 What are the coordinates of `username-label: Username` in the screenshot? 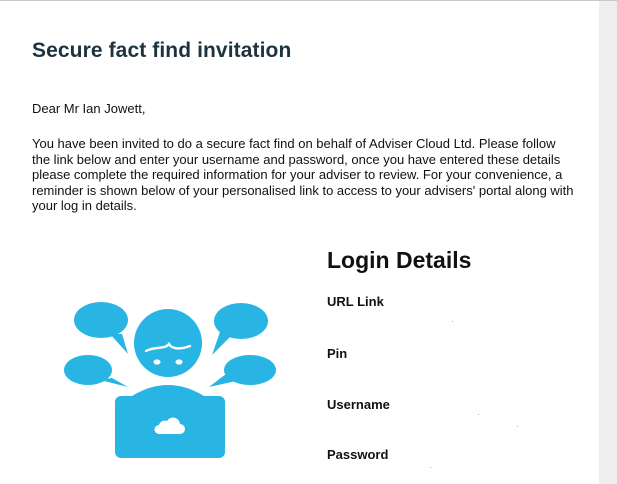 It's located at (358, 404).